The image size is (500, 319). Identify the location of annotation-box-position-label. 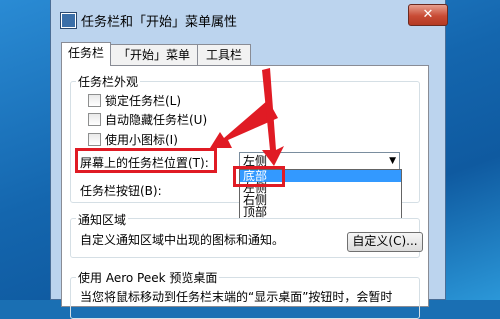
(146, 160).